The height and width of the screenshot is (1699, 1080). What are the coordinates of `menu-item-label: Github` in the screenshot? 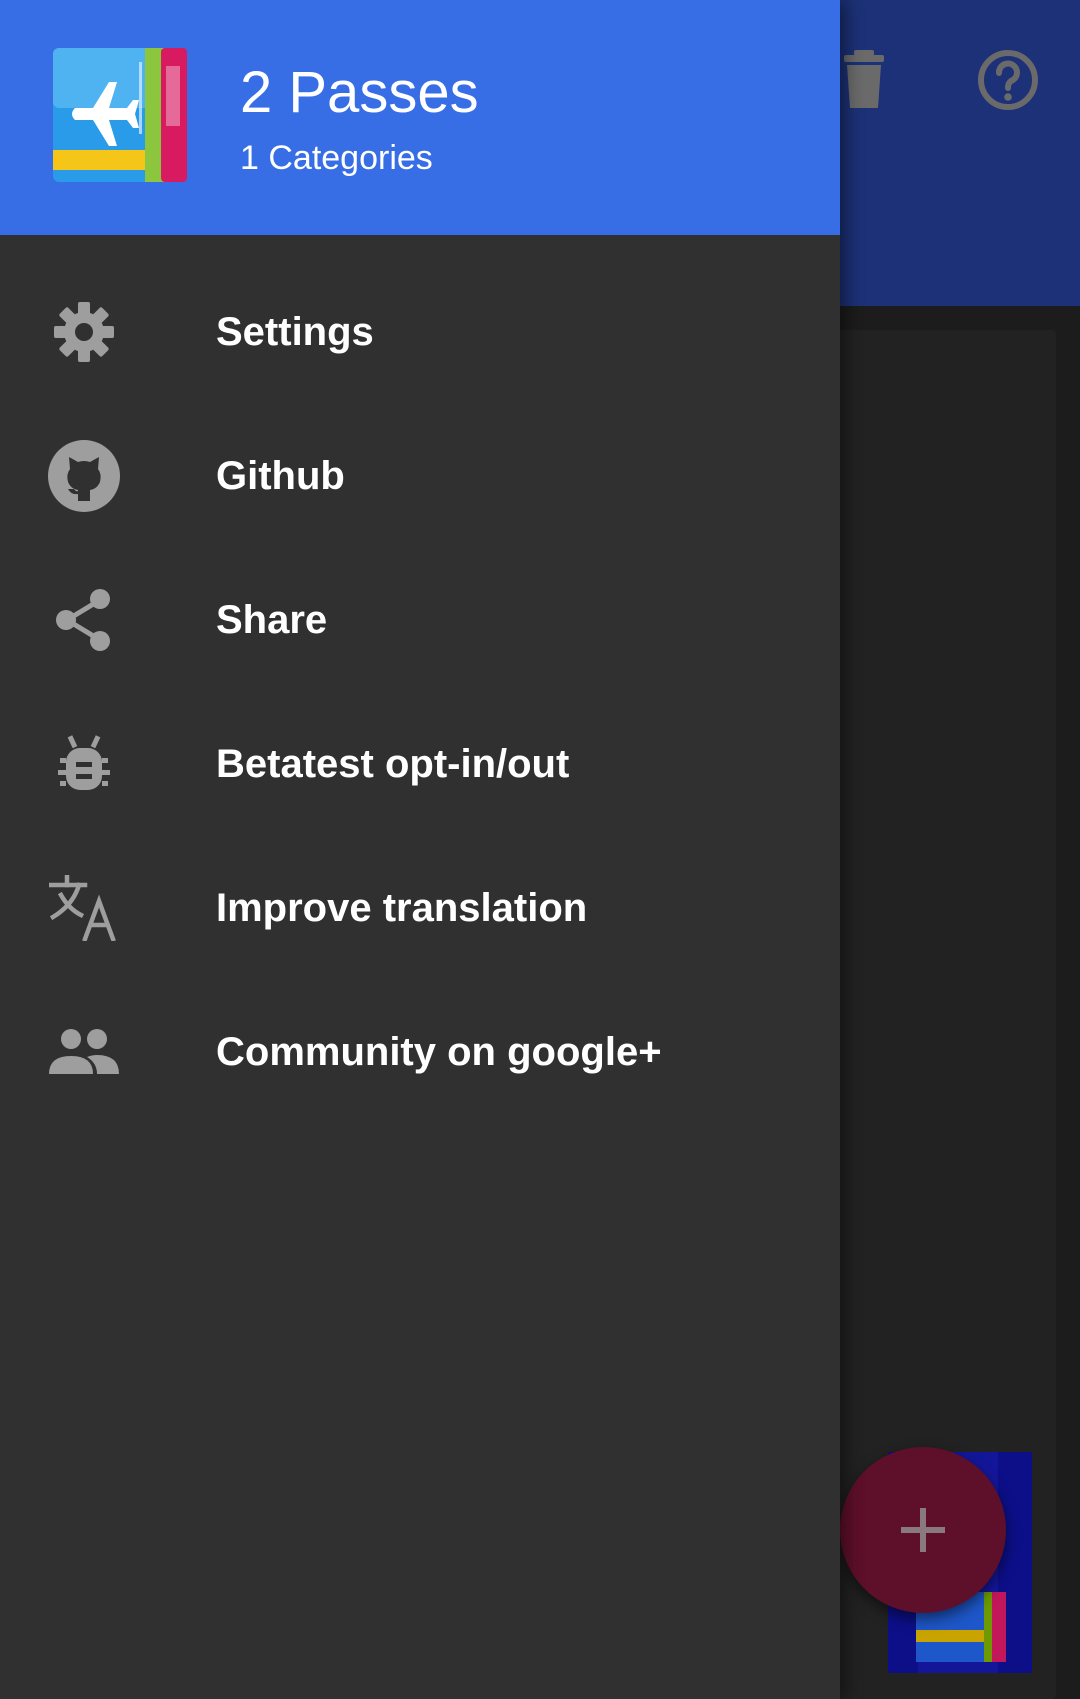 It's located at (280, 475).